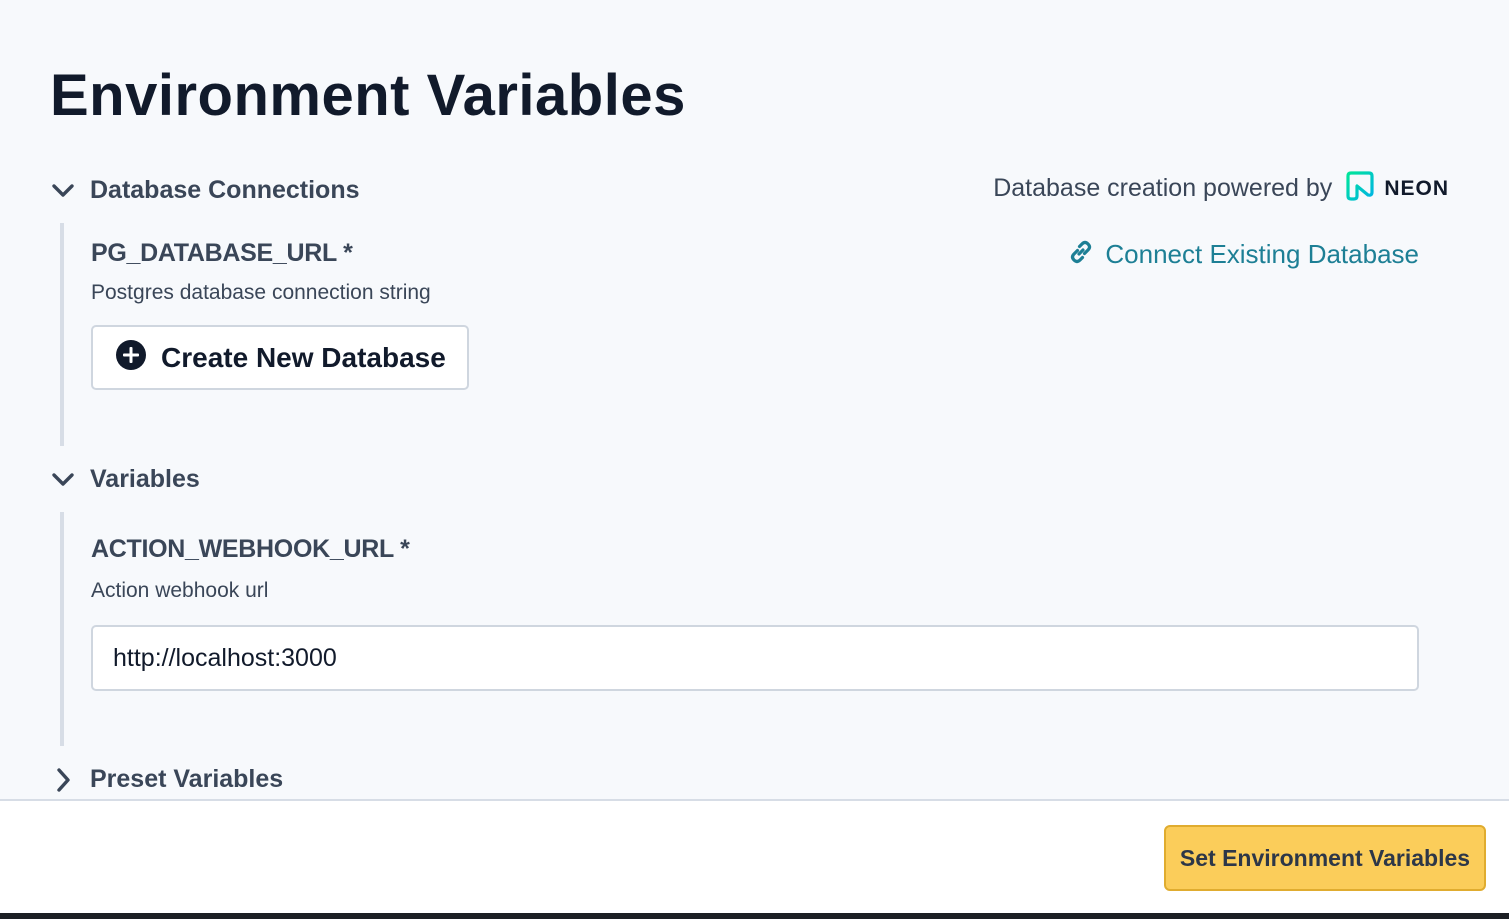 This screenshot has height=919, width=1509. I want to click on section-toggle-database-connections: Database Connections, so click(205, 190).